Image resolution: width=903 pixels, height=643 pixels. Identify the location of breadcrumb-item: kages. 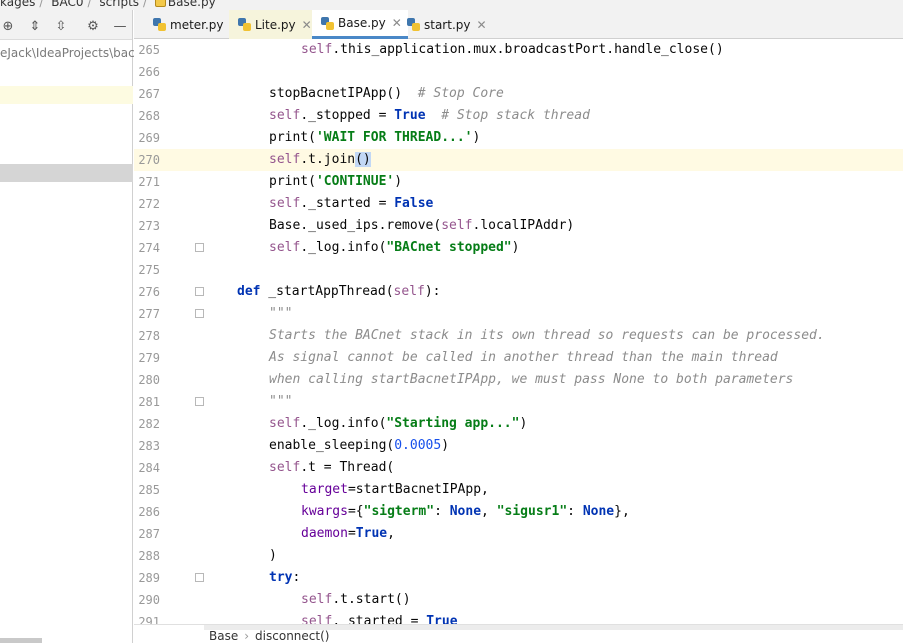
(17, 4).